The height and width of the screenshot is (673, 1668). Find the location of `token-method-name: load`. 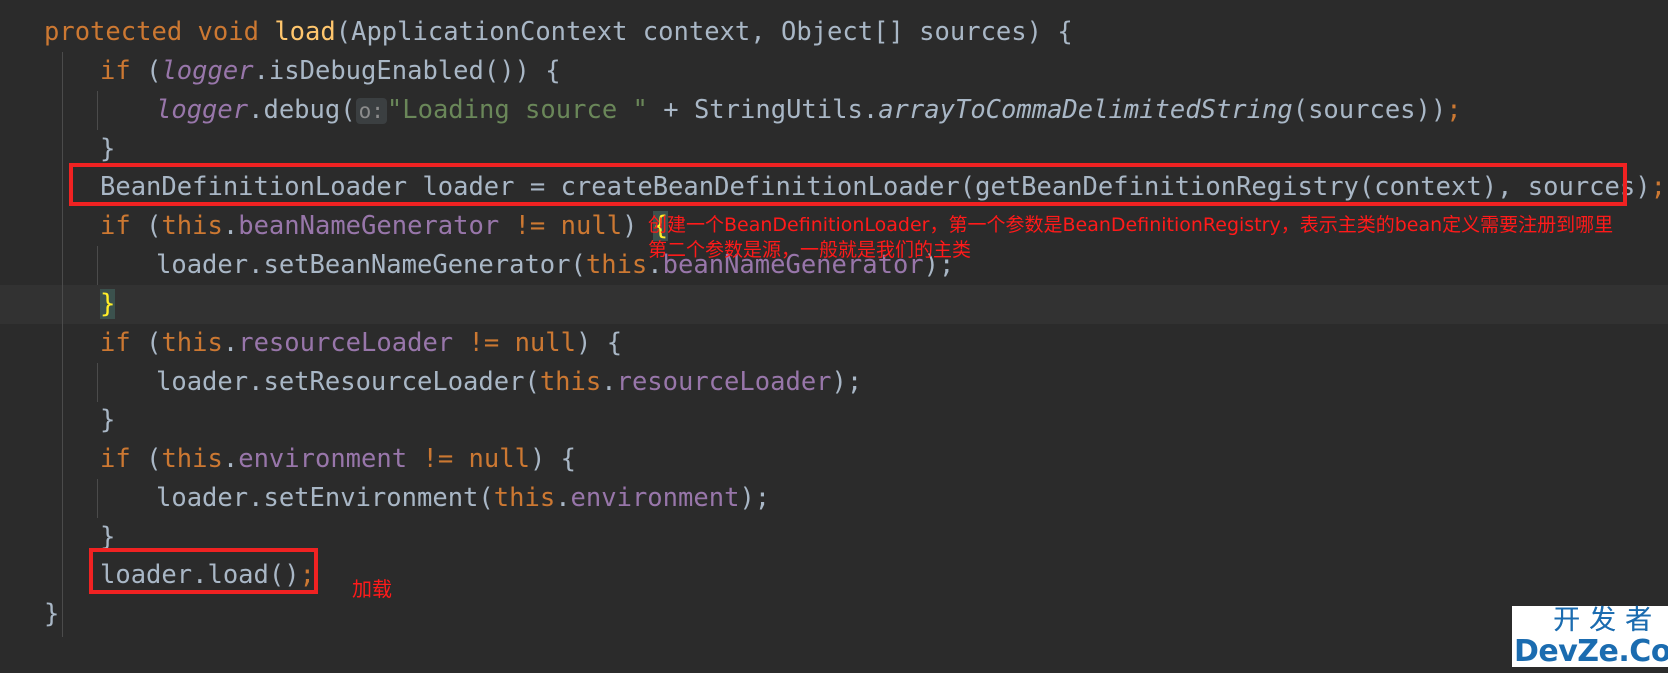

token-method-name: load is located at coordinates (305, 32).